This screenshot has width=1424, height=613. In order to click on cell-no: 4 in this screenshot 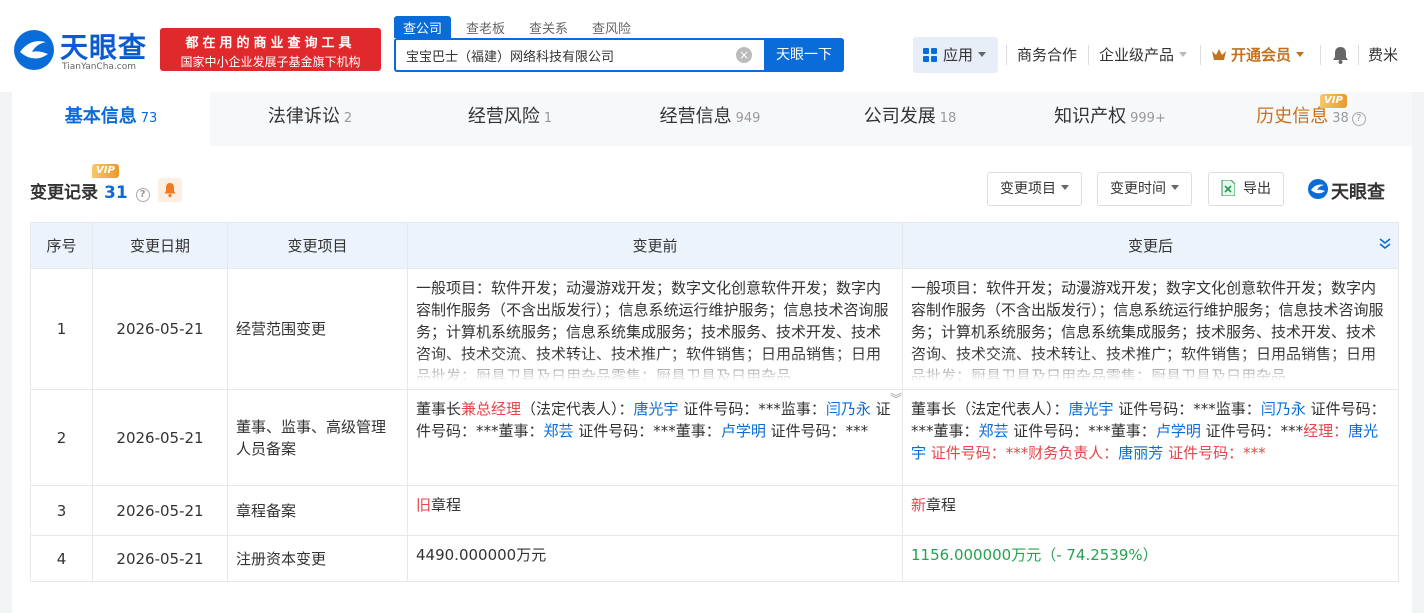, I will do `click(61, 558)`.